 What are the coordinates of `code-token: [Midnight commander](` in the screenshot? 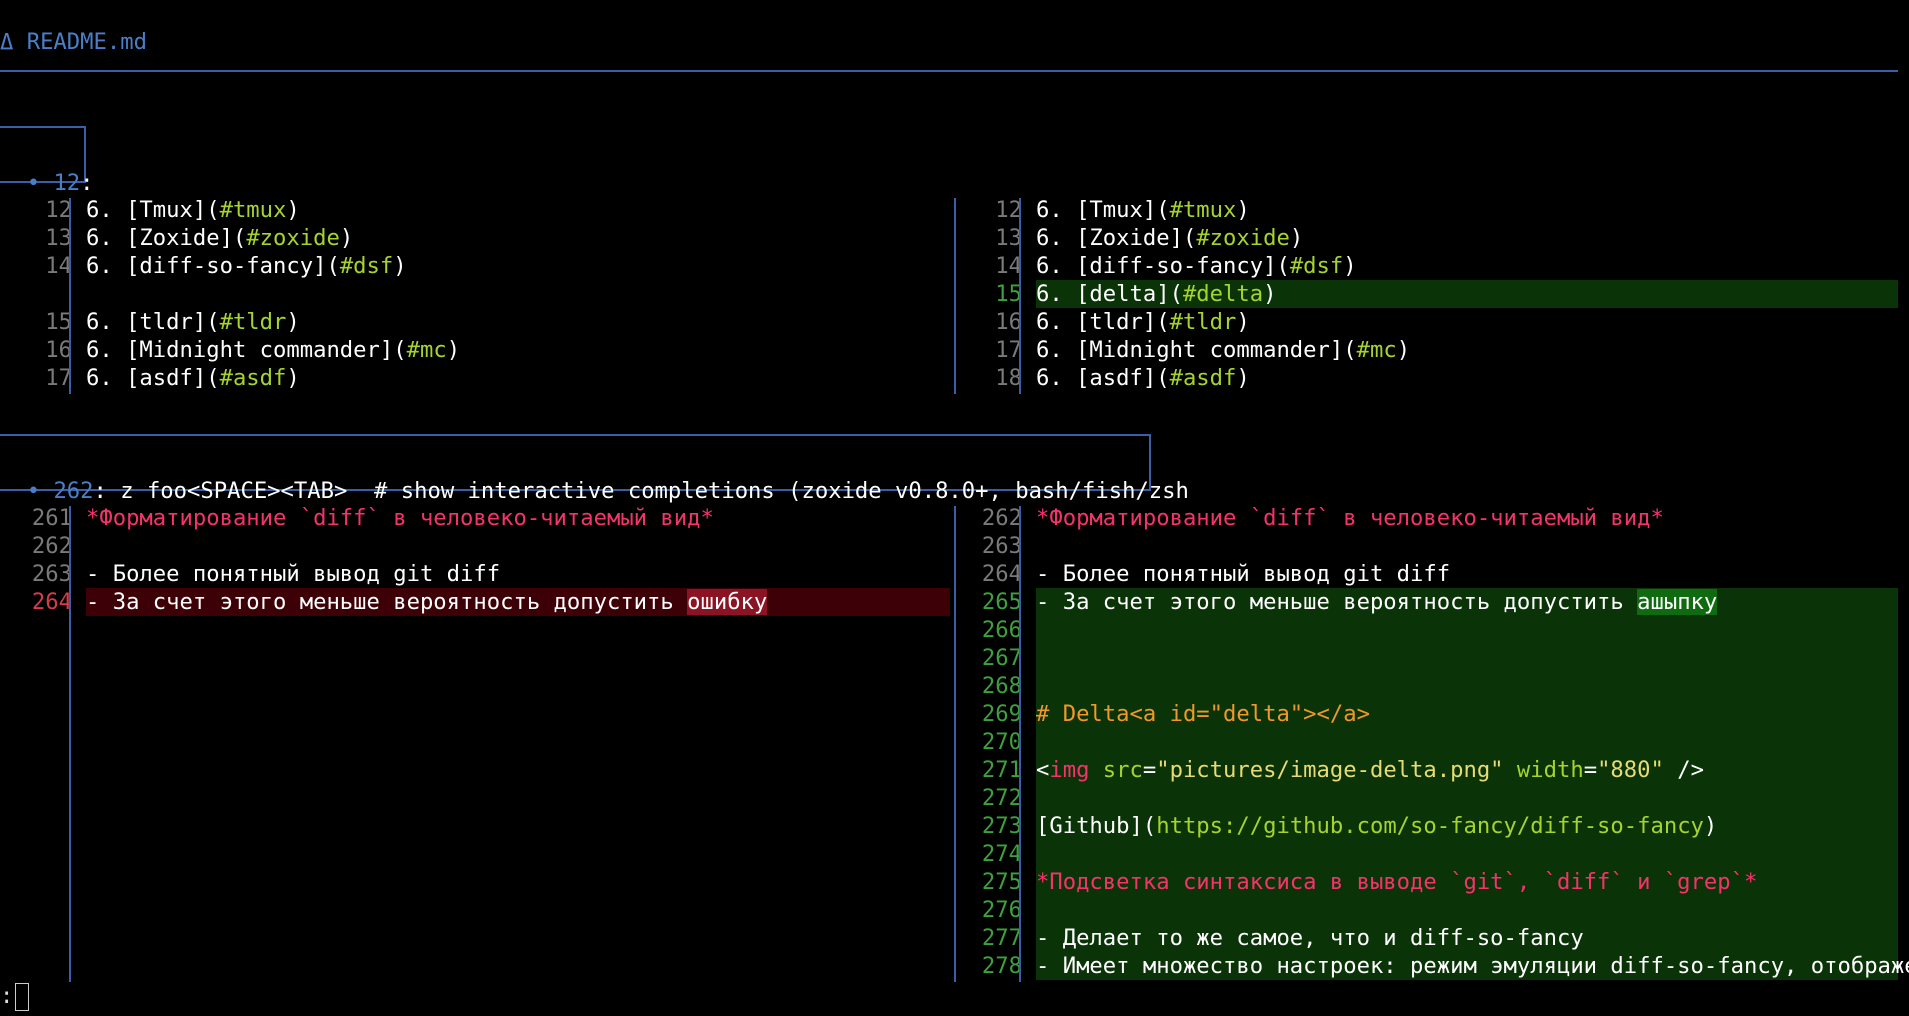 It's located at (266, 350).